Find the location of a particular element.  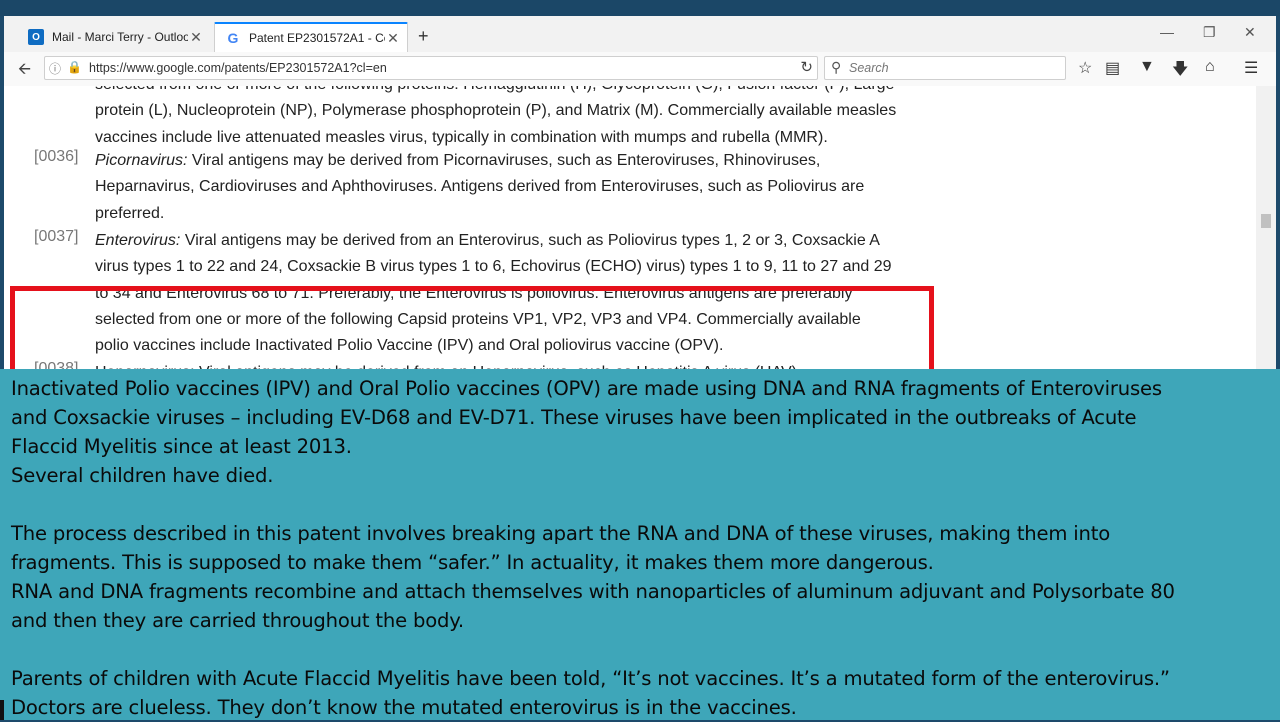

paragraph-number: [0036] is located at coordinates (56, 156).